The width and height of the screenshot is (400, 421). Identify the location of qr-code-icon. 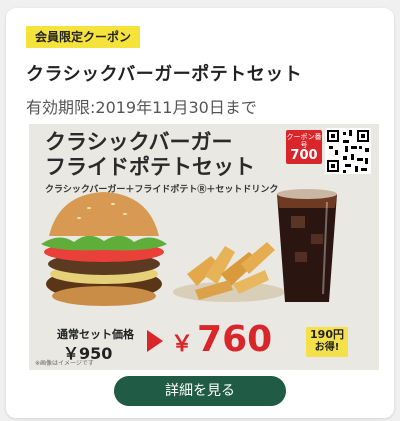
(348, 151).